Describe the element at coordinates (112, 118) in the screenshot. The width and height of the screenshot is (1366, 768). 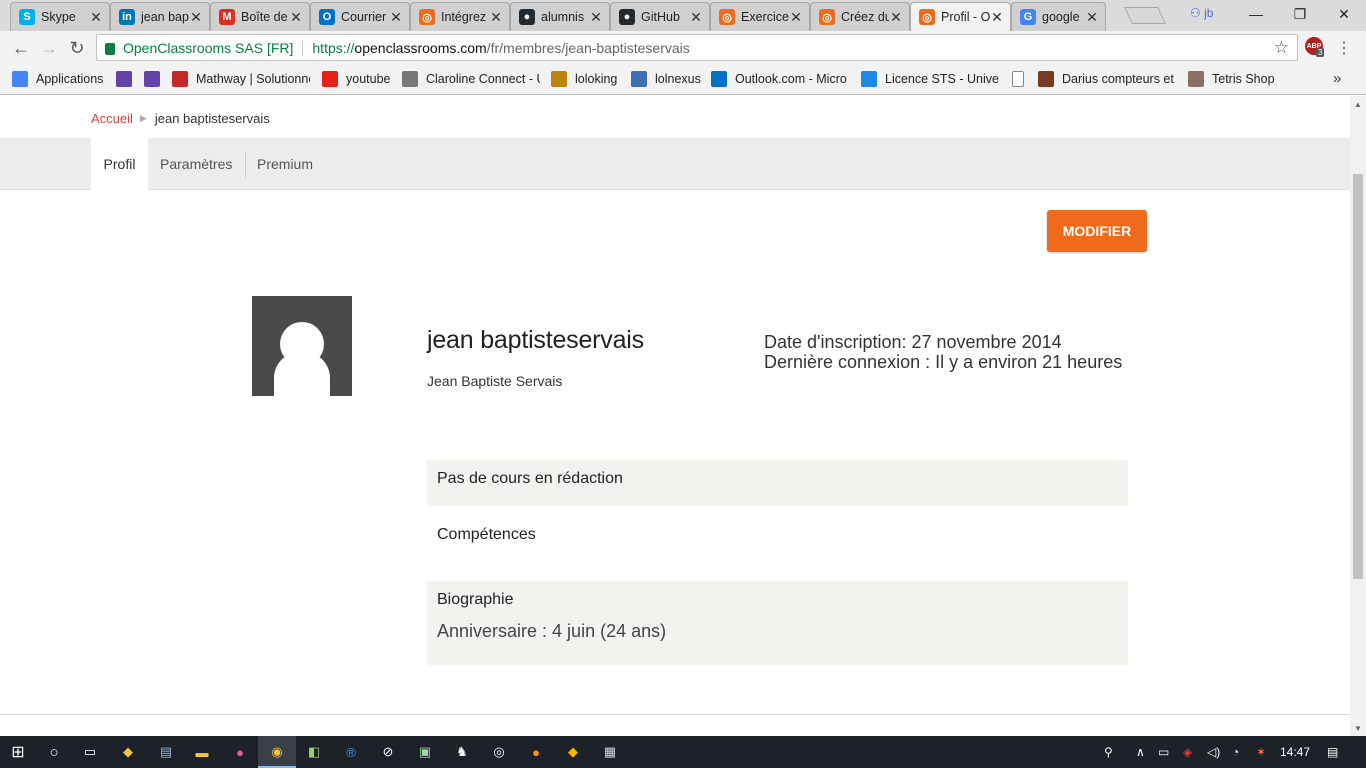
I see `breadcrumb-home-link: Accueil` at that location.